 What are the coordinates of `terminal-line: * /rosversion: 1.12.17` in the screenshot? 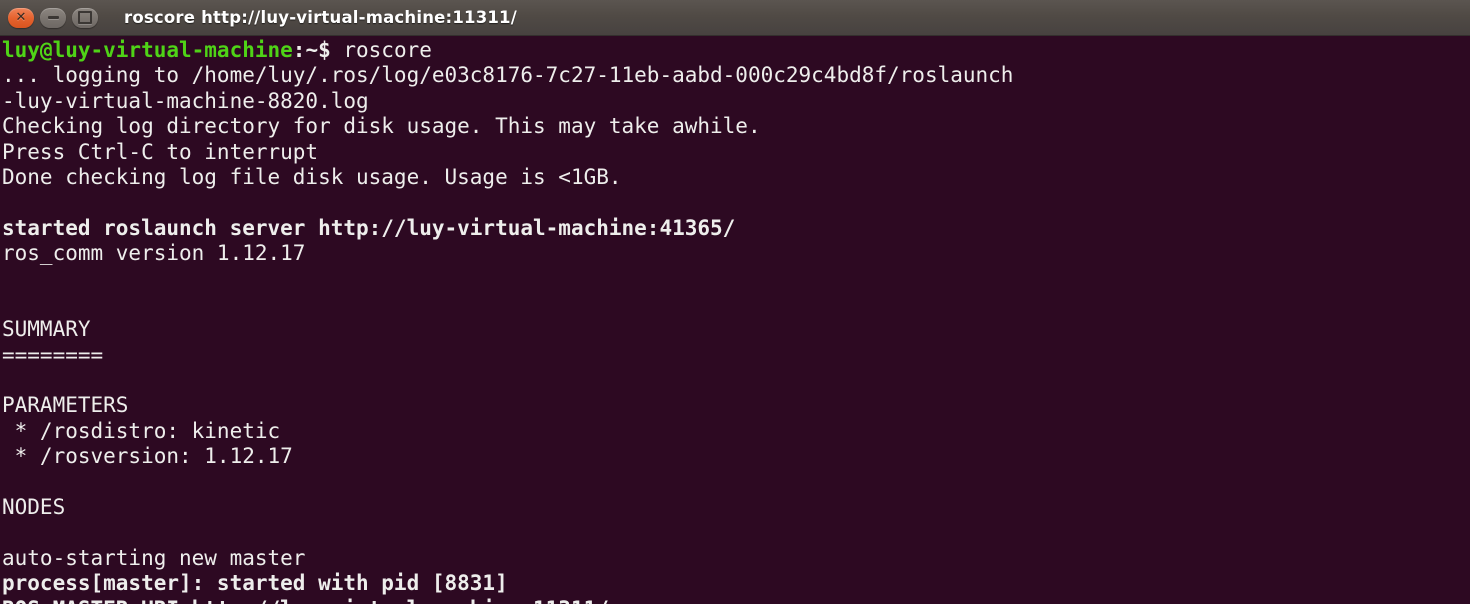 It's located at (147, 456).